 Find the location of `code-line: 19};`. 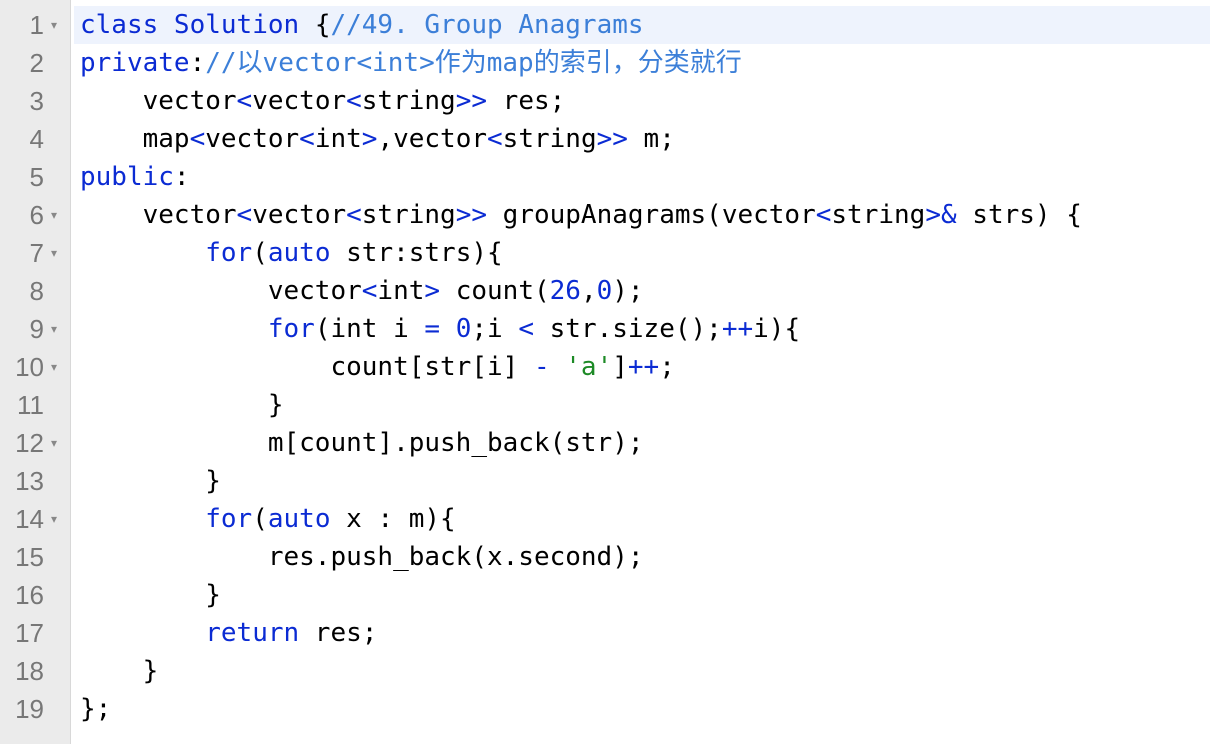

code-line: 19}; is located at coordinates (605, 709).